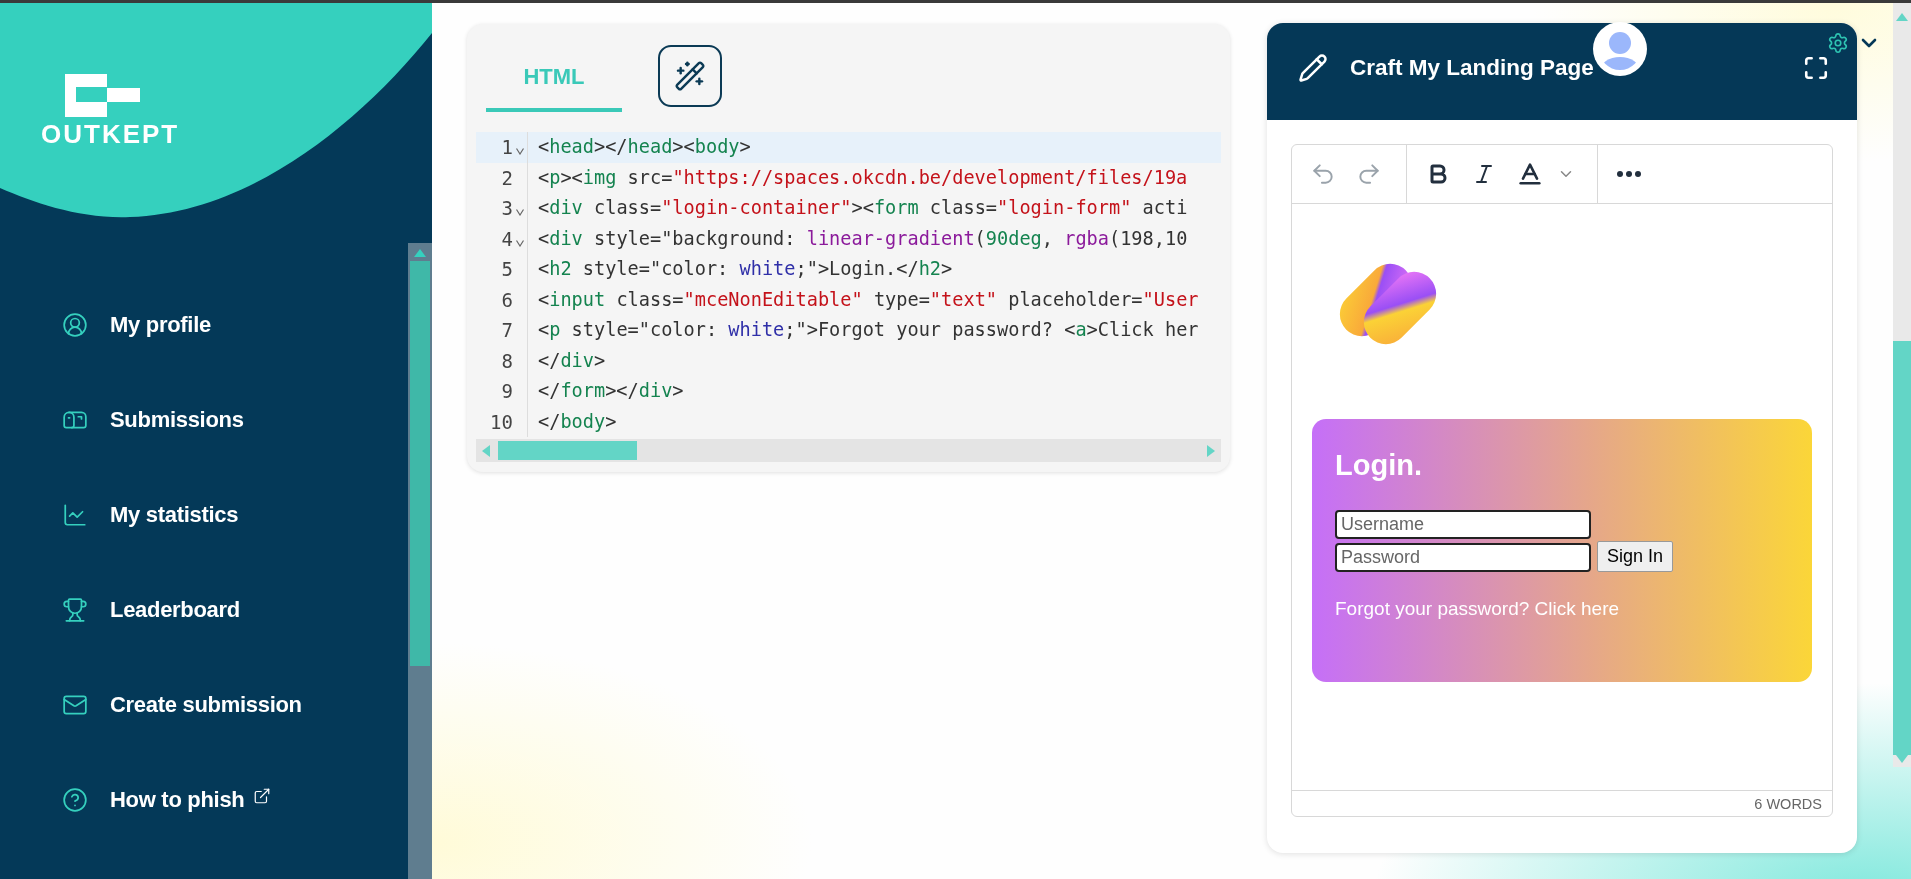 The width and height of the screenshot is (1911, 879). I want to click on line-number: 5, so click(507, 269).